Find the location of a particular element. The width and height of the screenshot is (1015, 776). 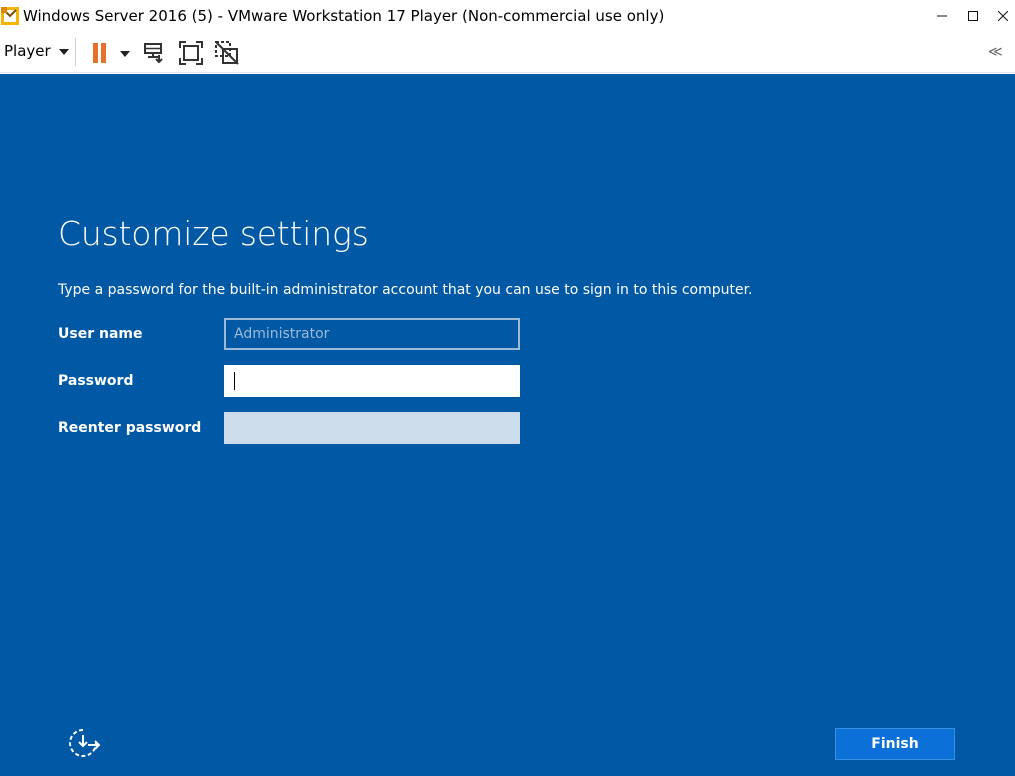

reenter-password-label: Reenter password is located at coordinates (130, 428).